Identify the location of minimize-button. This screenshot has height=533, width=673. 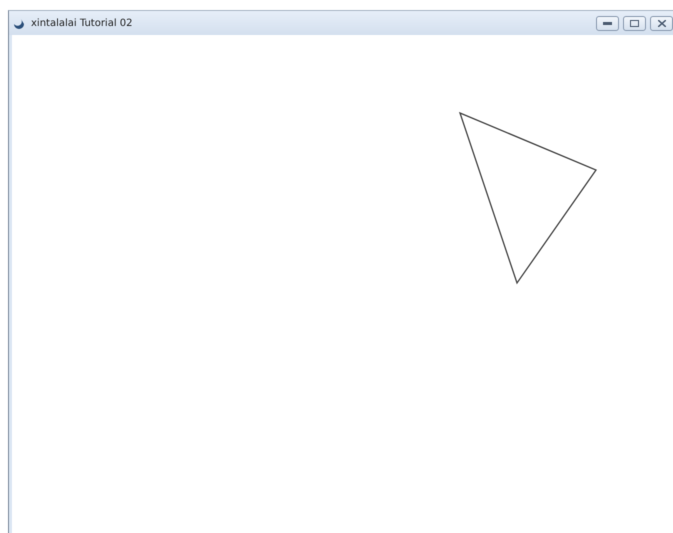
(607, 23).